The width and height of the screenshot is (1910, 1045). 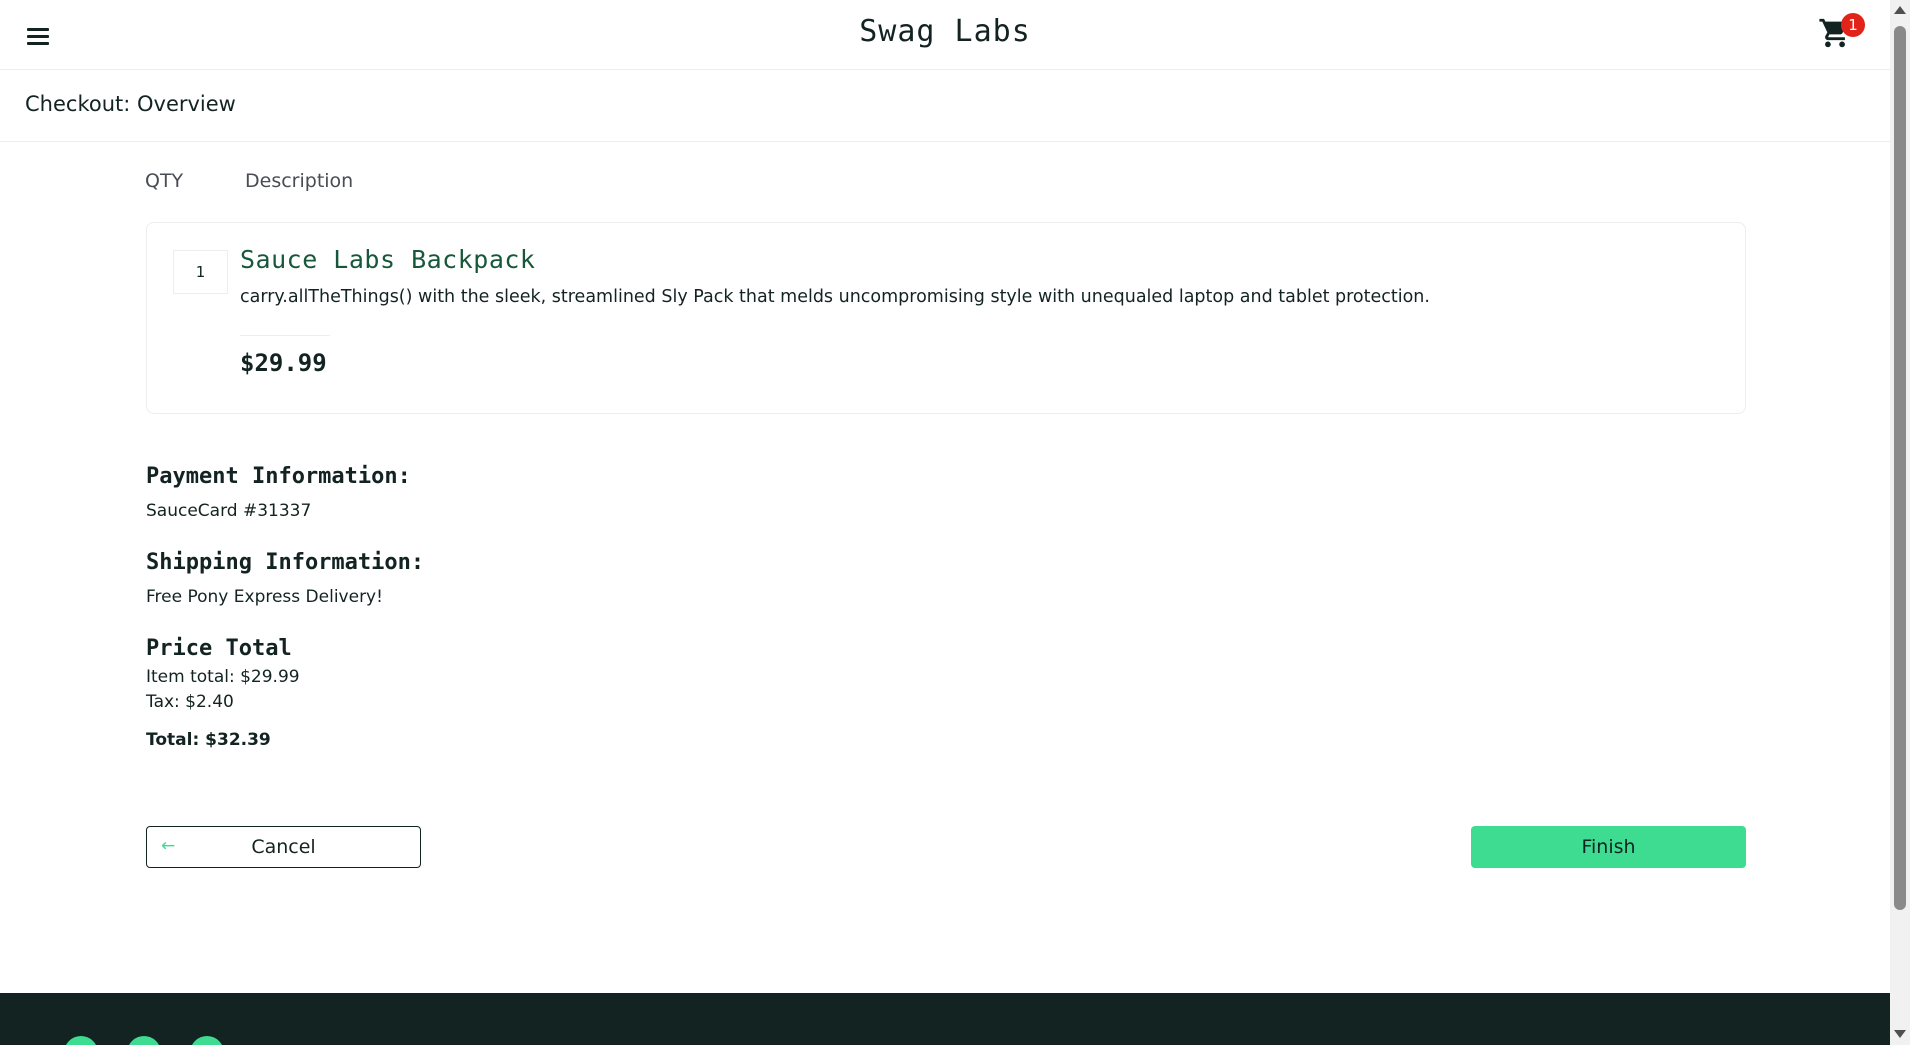 I want to click on twitter-icon, so click(x=81, y=1040).